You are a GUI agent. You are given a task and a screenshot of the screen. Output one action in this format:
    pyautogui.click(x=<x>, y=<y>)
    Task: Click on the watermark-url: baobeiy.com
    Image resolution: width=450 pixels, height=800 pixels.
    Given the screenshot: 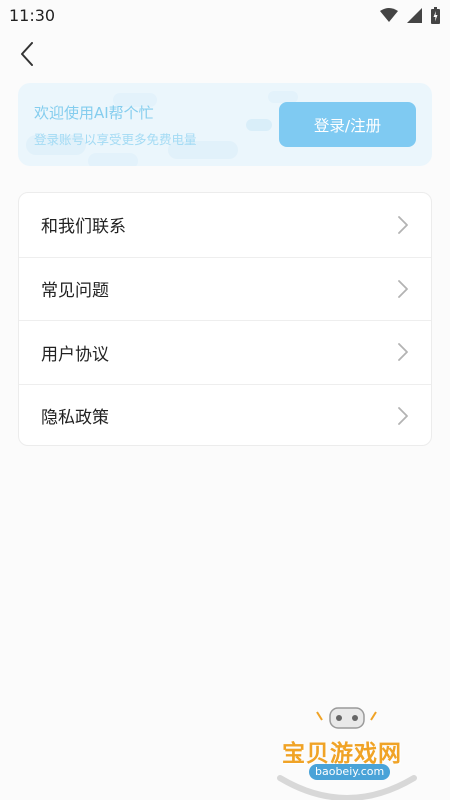 What is the action you would take?
    pyautogui.click(x=350, y=772)
    